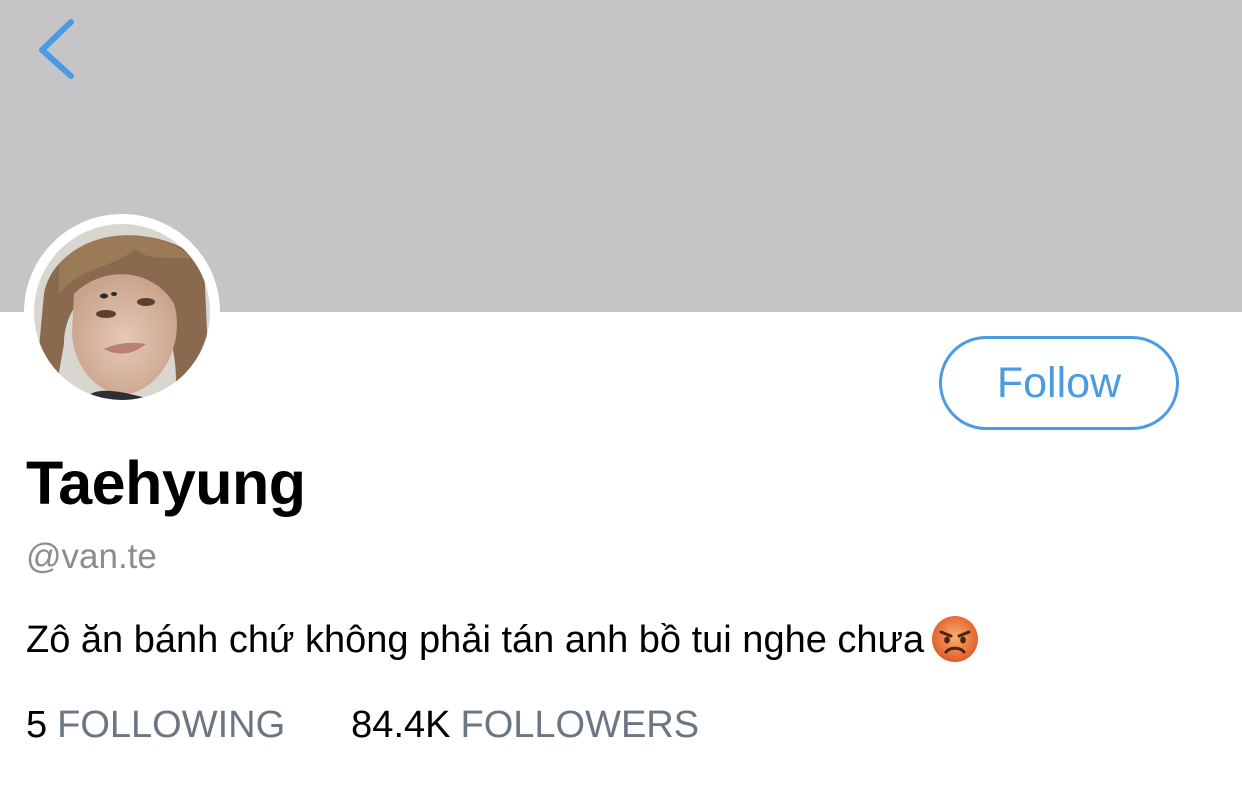  I want to click on display-name: Taehyung, so click(166, 483).